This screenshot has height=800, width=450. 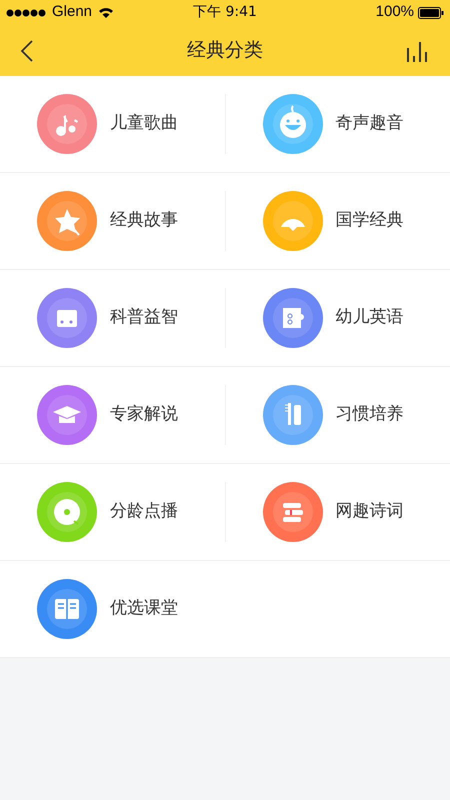 What do you see at coordinates (225, 12) in the screenshot?
I see `status-time: 下午 9:41` at bounding box center [225, 12].